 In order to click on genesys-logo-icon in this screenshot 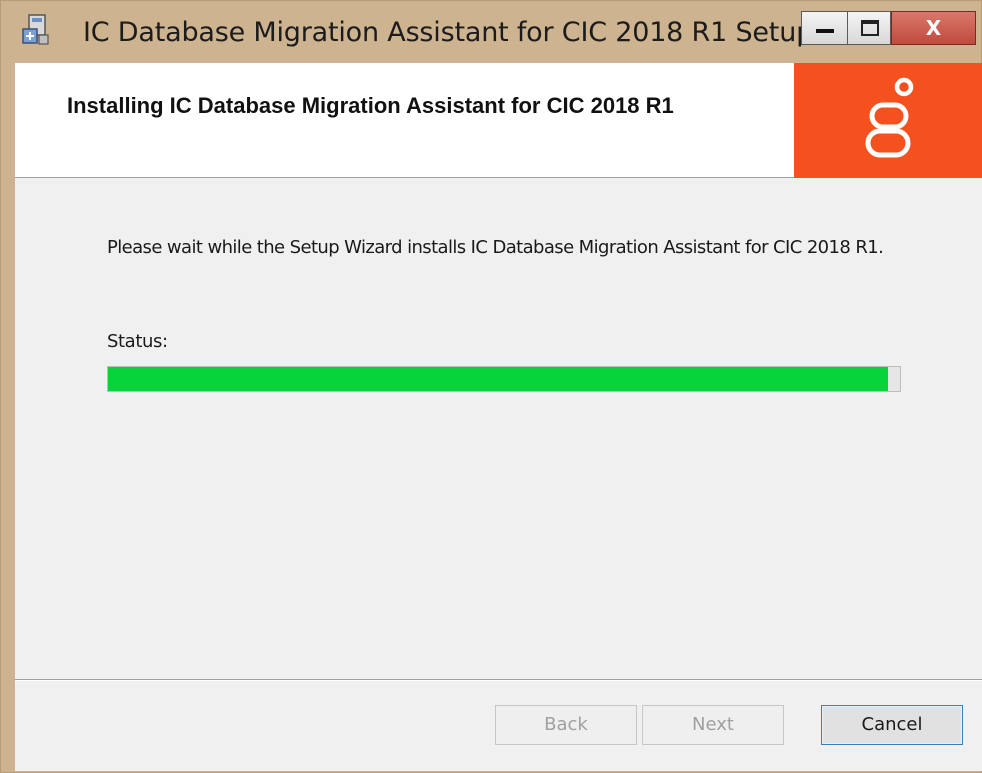, I will do `click(889, 117)`.